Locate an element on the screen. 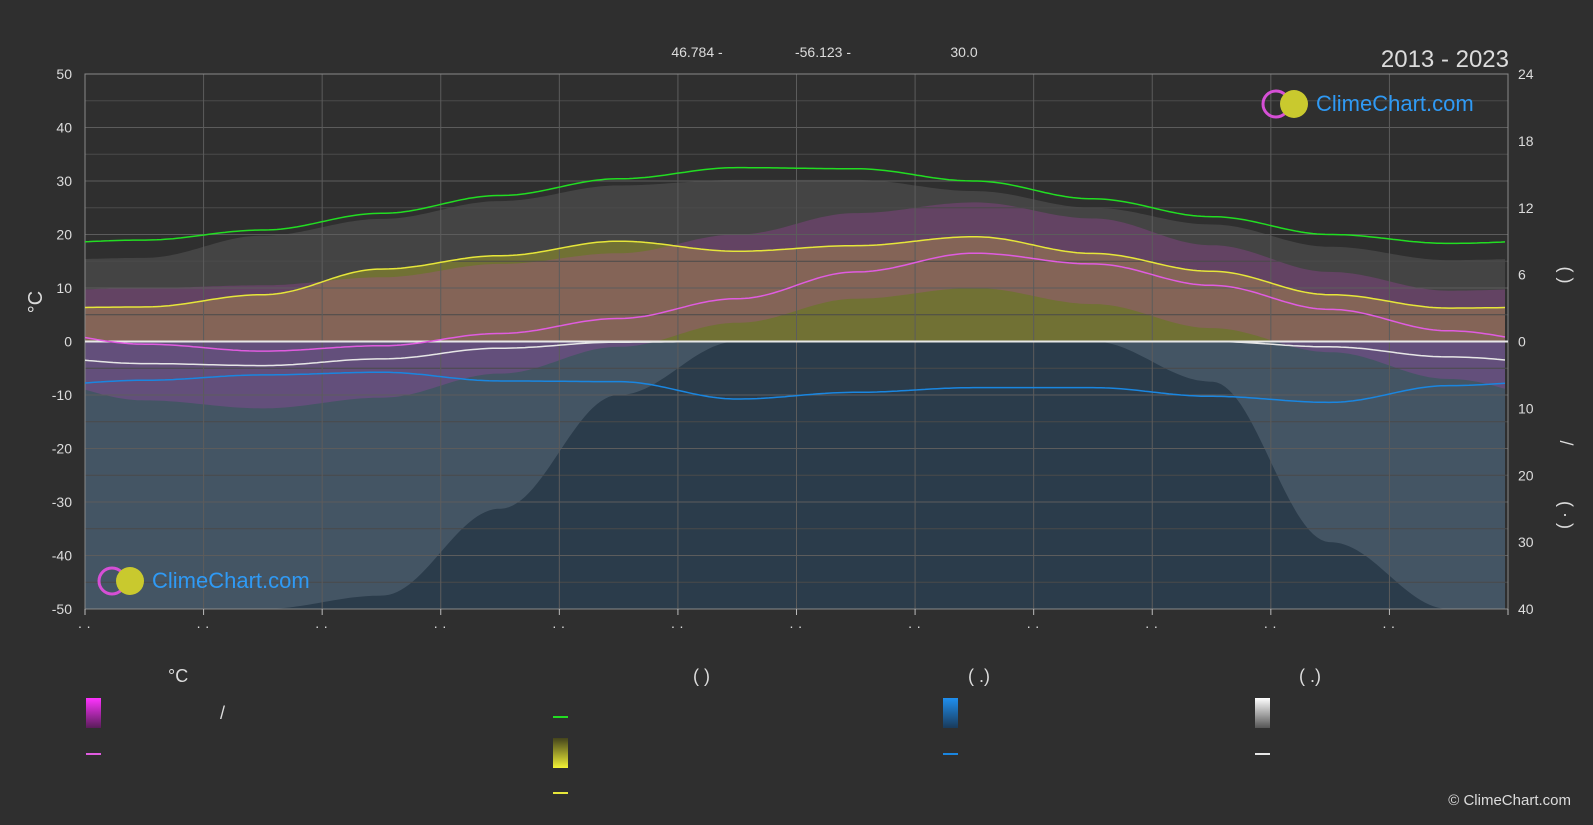  right-bottom-tick-label: 40 is located at coordinates (1526, 609).